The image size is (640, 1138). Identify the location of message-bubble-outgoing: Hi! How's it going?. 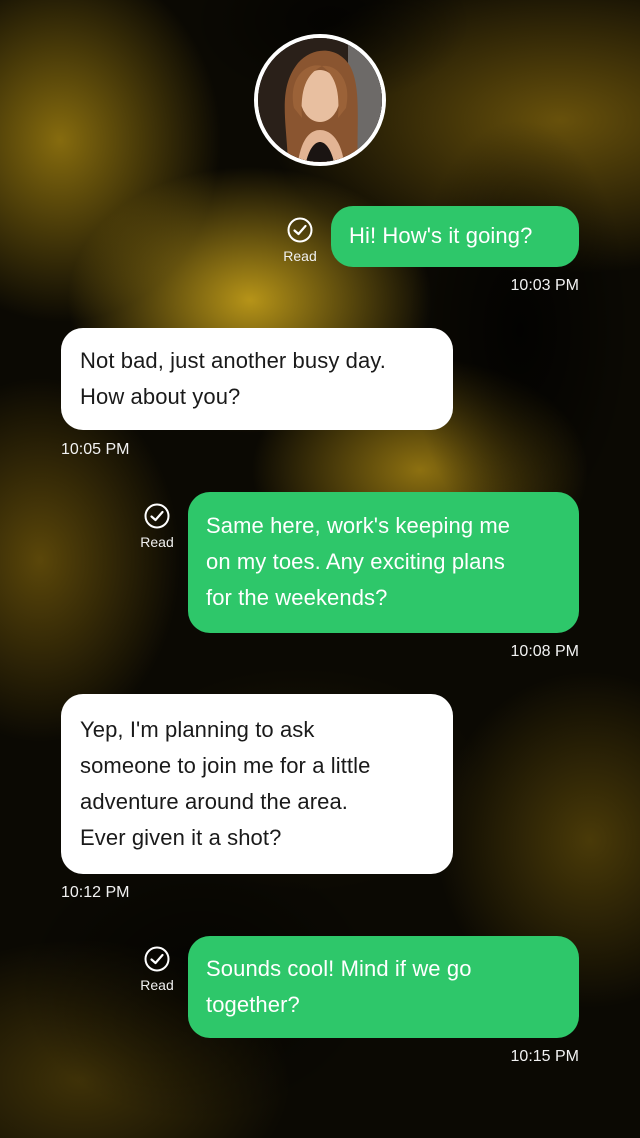
(455, 236).